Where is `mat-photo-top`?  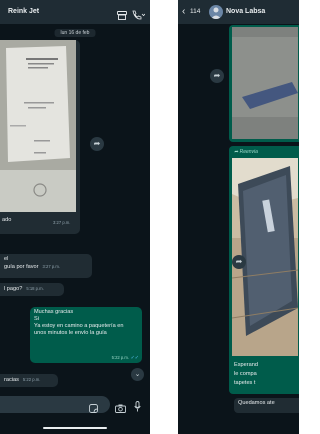 mat-photo-top is located at coordinates (265, 83).